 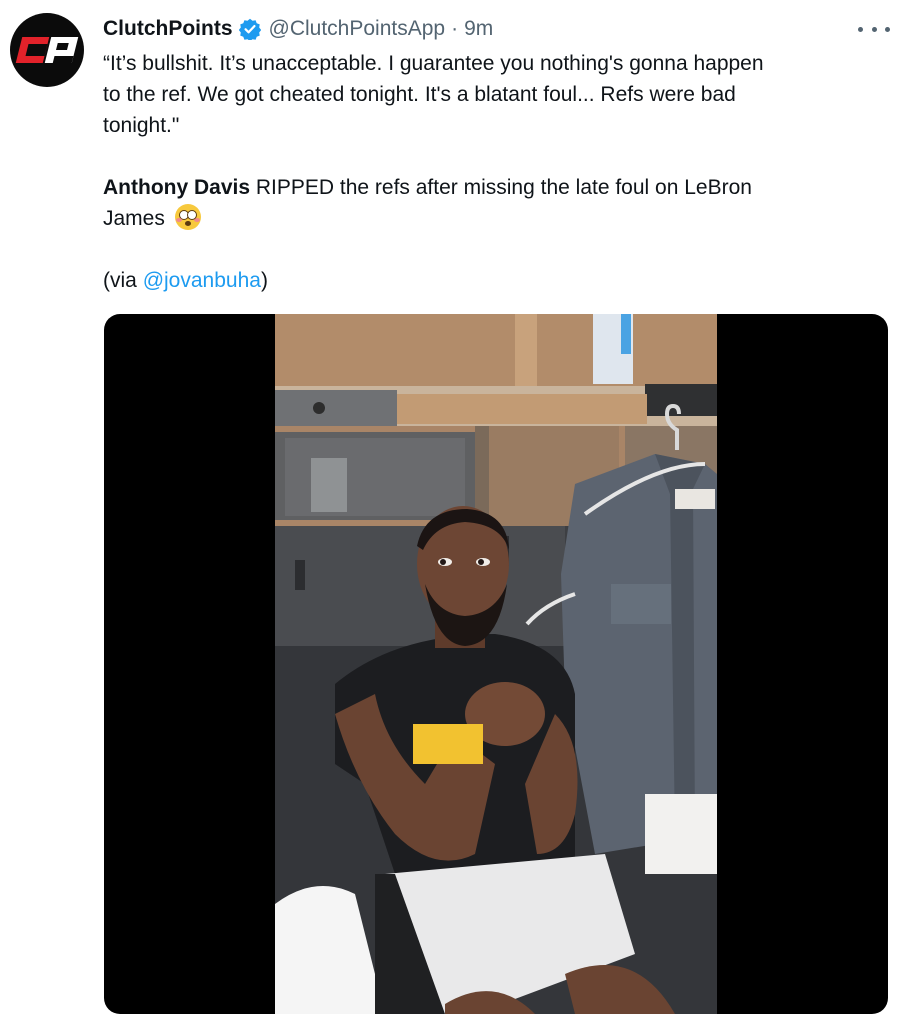 I want to click on tweet-header: ClutchPoints @ClutchPointsApp · 9m, so click(x=298, y=29).